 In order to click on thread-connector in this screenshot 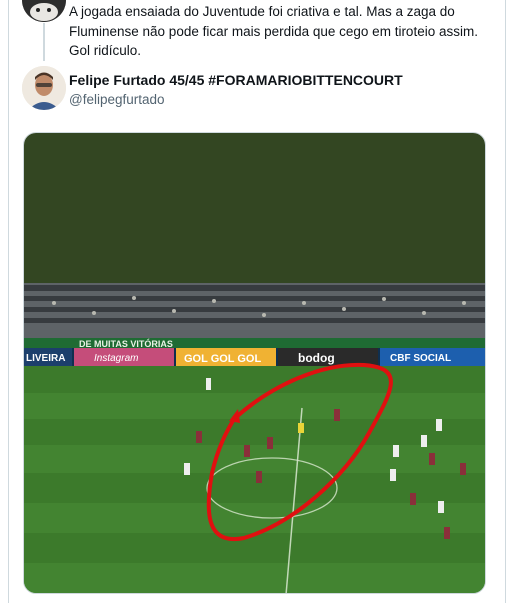, I will do `click(44, 42)`.